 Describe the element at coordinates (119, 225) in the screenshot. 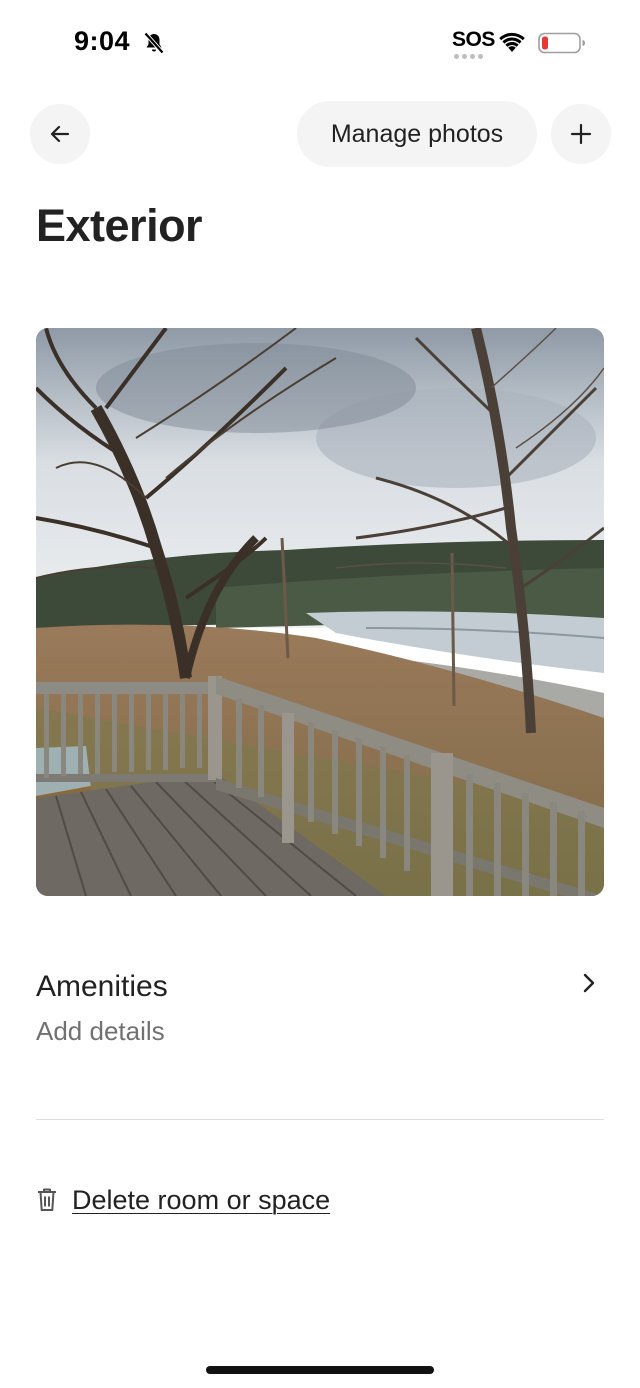

I see `page-title: Exterior` at that location.